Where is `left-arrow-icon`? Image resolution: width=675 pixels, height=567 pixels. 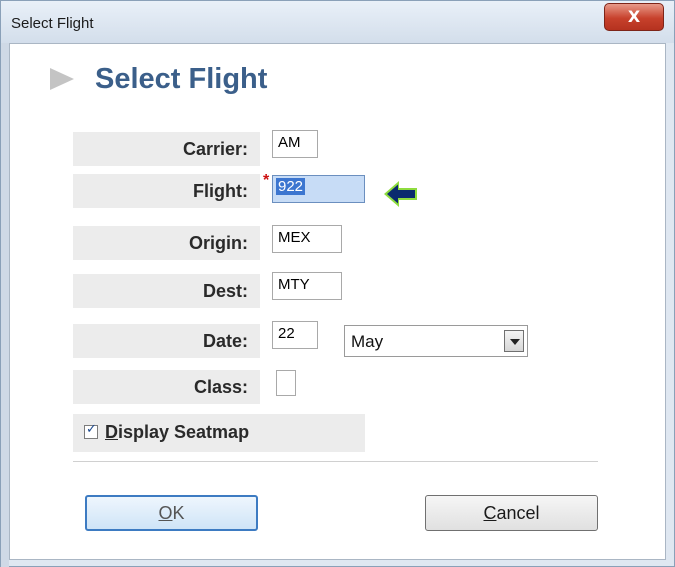 left-arrow-icon is located at coordinates (400, 194).